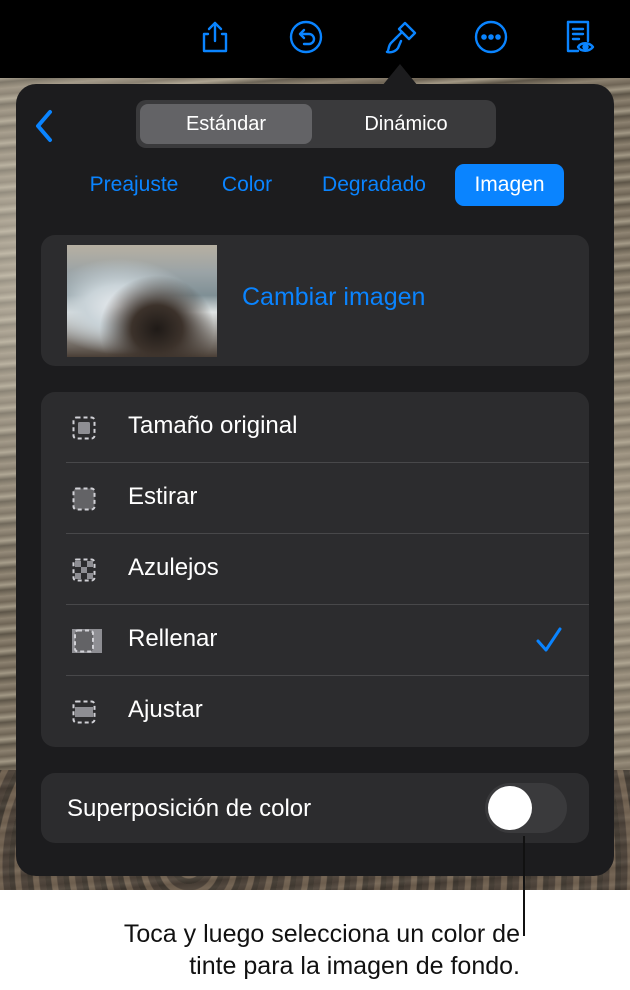 The height and width of the screenshot is (990, 630). I want to click on option-label: Azulejos, so click(173, 567).